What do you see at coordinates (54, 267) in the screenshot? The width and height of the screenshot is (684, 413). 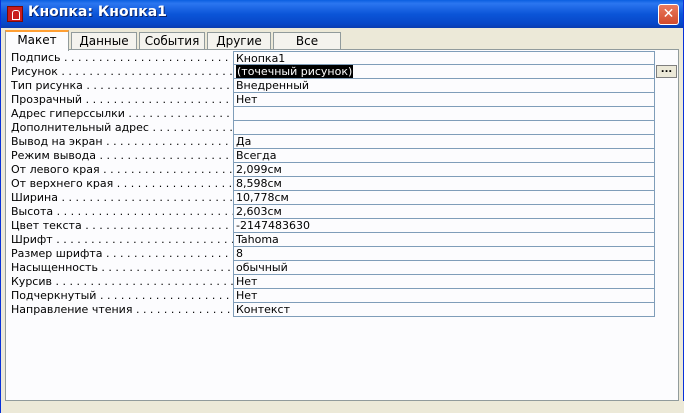 I see `property-label-text: Насыщенность` at bounding box center [54, 267].